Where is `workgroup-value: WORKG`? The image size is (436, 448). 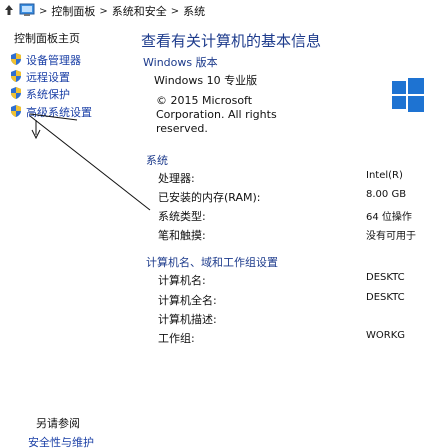 workgroup-value: WORKG is located at coordinates (386, 335).